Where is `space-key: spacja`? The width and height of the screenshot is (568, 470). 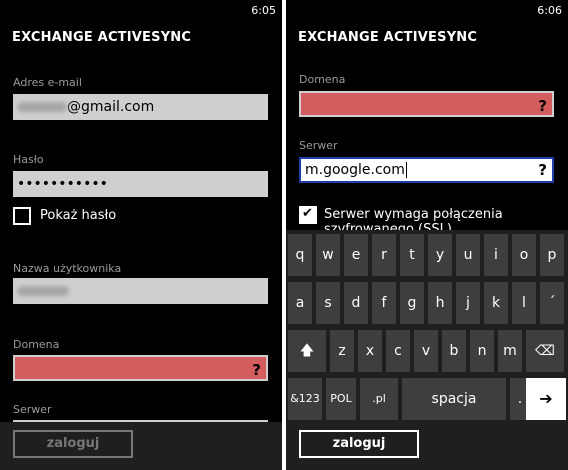
space-key: spacja is located at coordinates (454, 399).